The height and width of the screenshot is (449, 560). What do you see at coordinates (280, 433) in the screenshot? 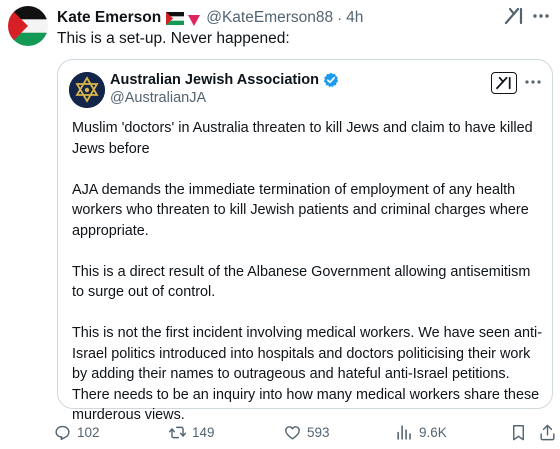
I see `action-bar: 102 149 593 9.6K` at bounding box center [280, 433].